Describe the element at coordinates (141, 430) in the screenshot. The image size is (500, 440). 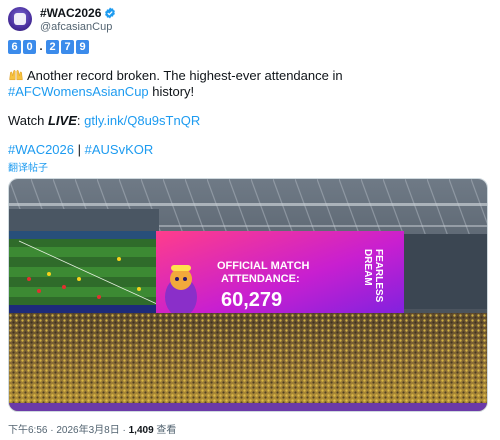
I see `views-count: 1,409` at that location.